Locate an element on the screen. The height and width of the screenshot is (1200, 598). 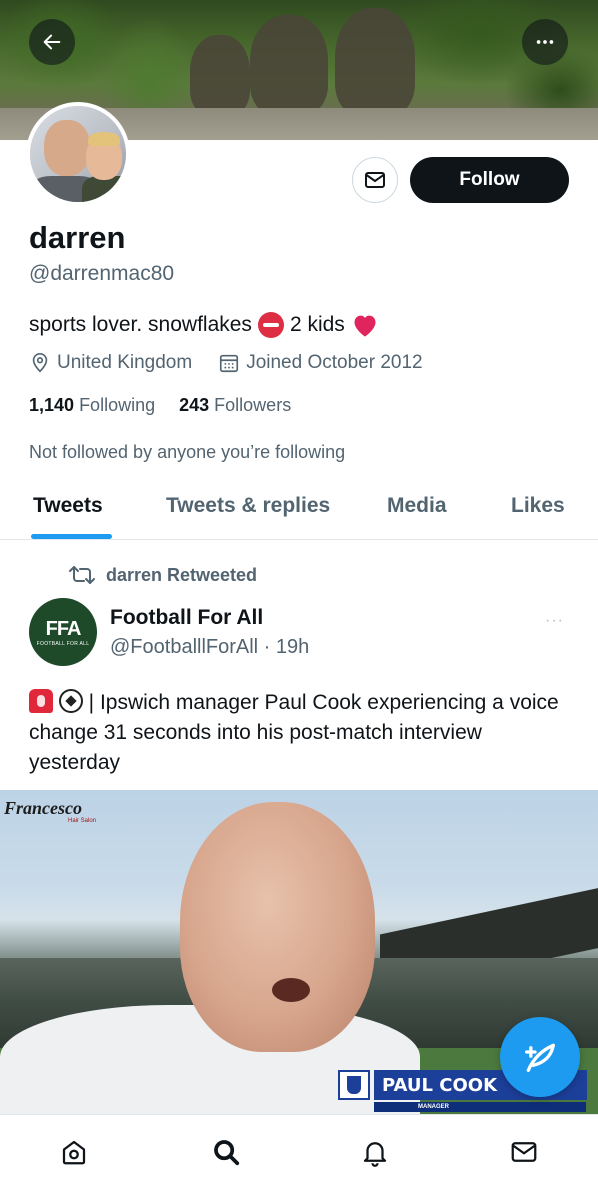
compose-feather-icon is located at coordinates (540, 1057).